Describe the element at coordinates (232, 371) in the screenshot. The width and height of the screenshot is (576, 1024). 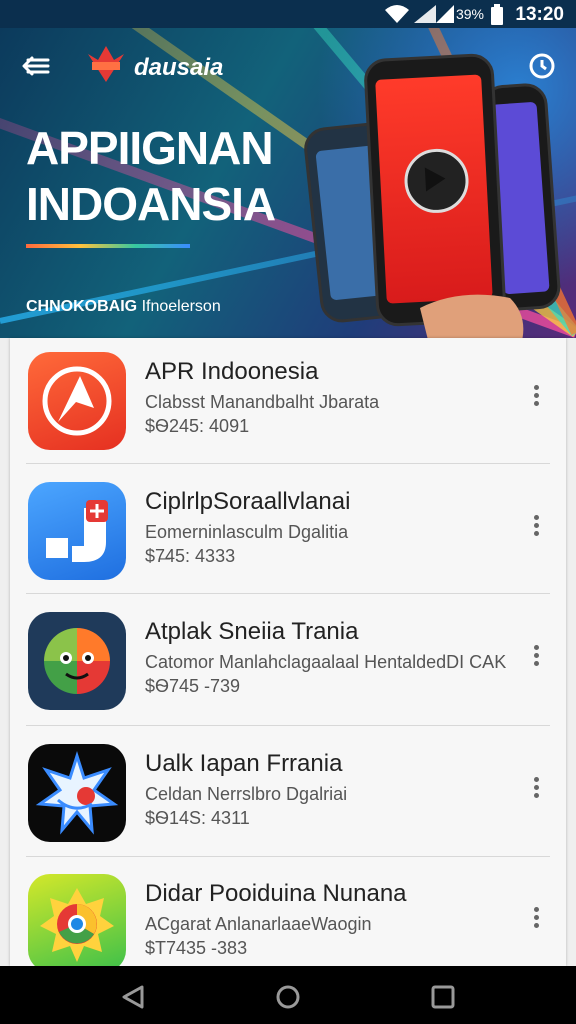
I see `app-name: APR Indoonesia` at that location.